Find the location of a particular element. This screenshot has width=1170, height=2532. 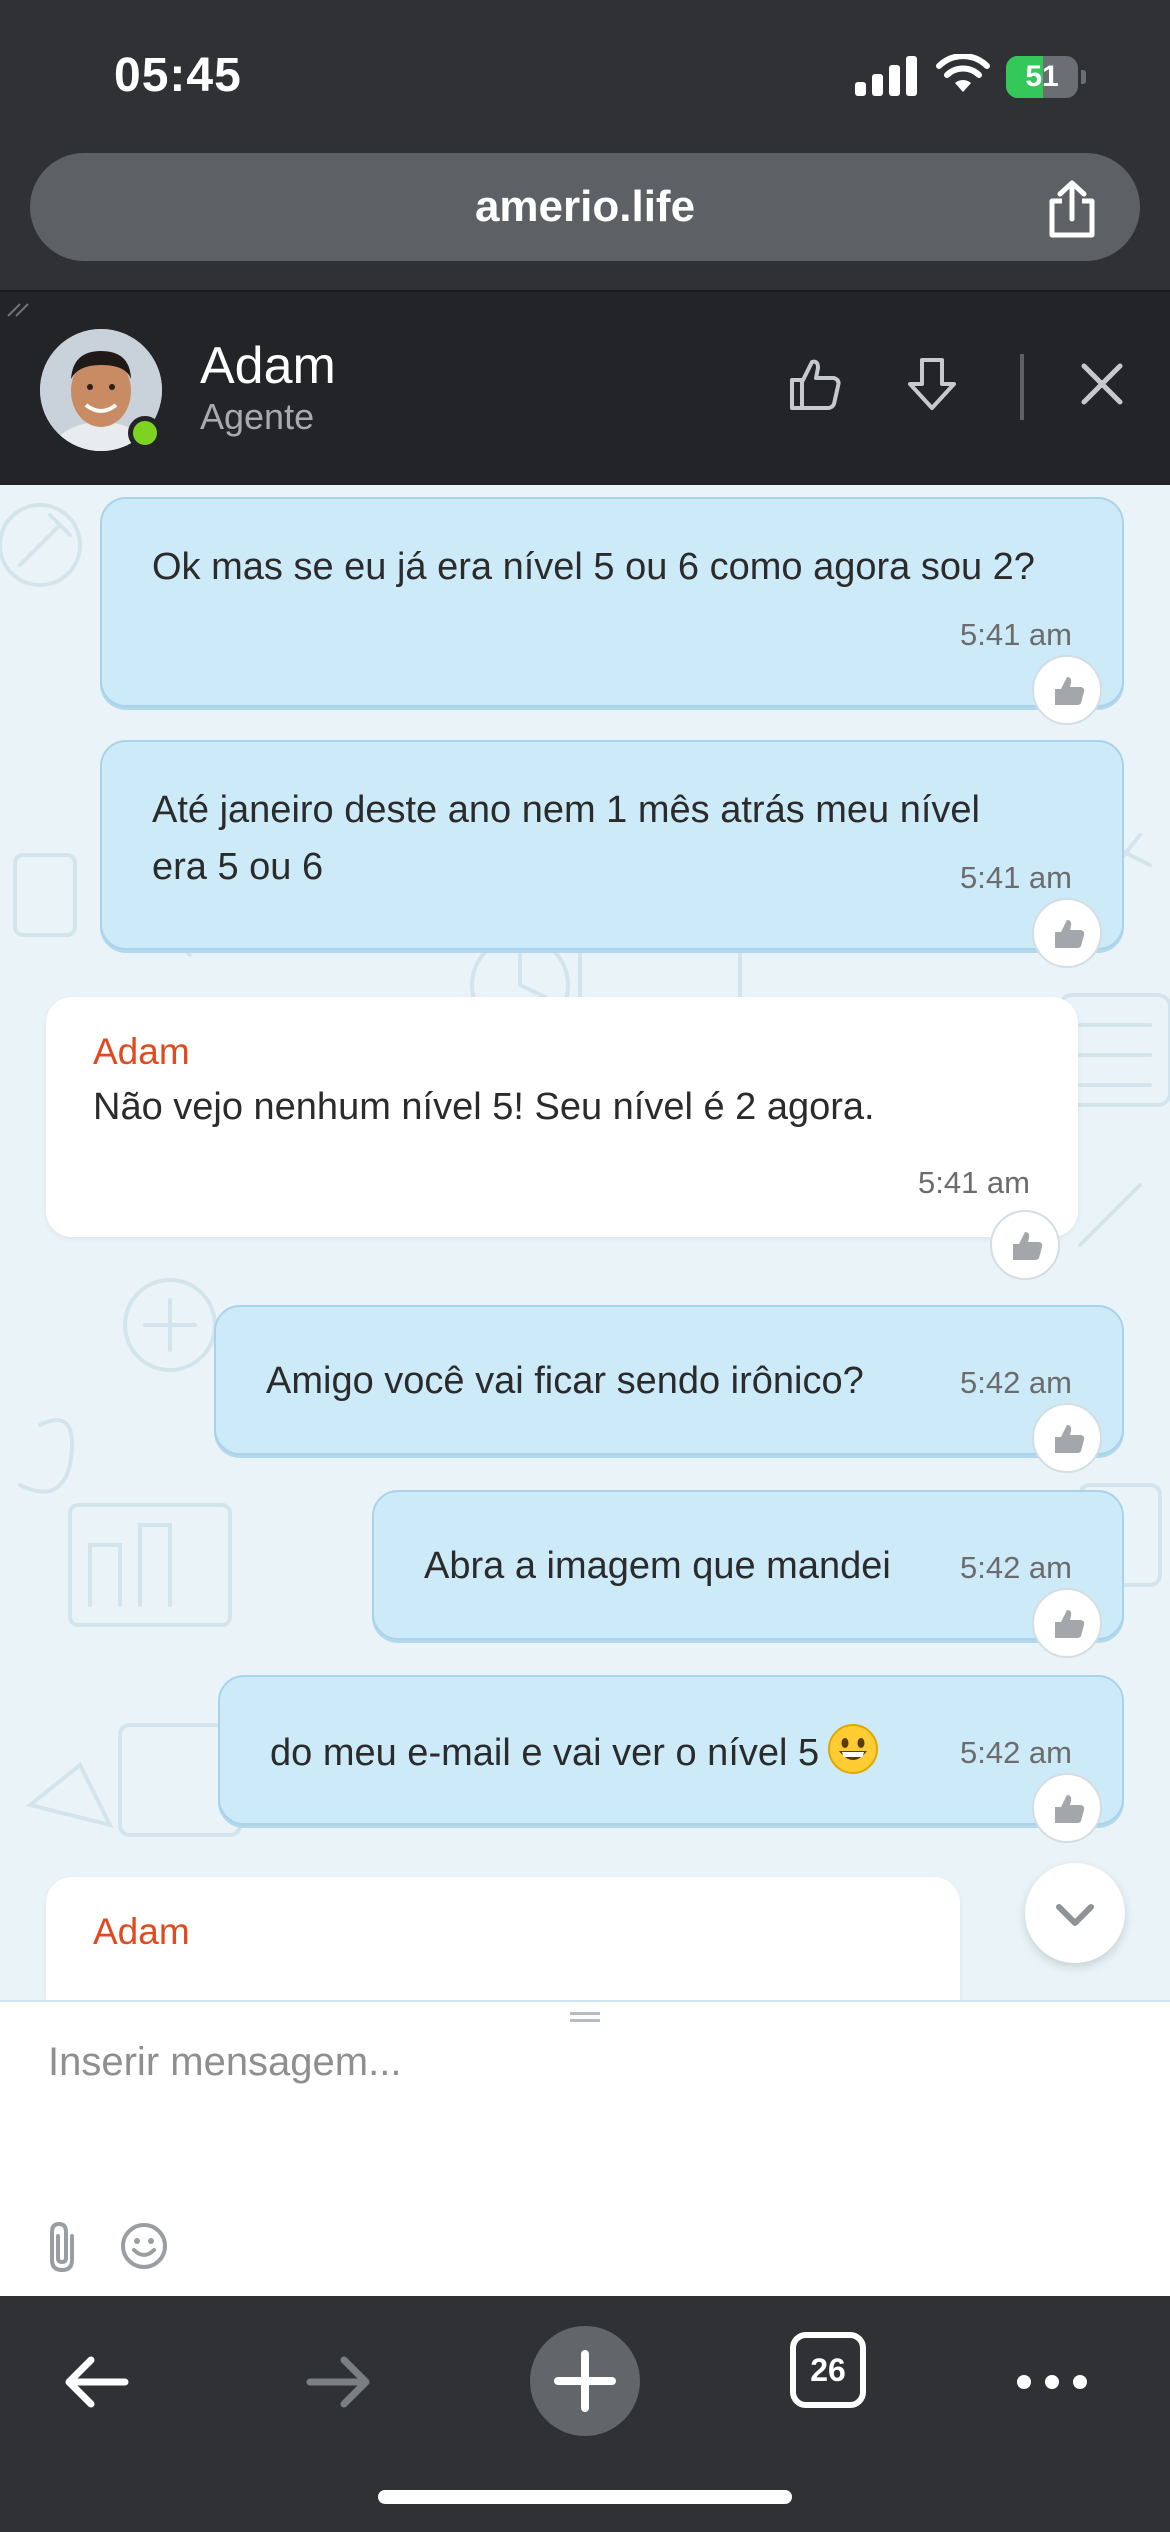

more-options-icon is located at coordinates (1052, 2382).